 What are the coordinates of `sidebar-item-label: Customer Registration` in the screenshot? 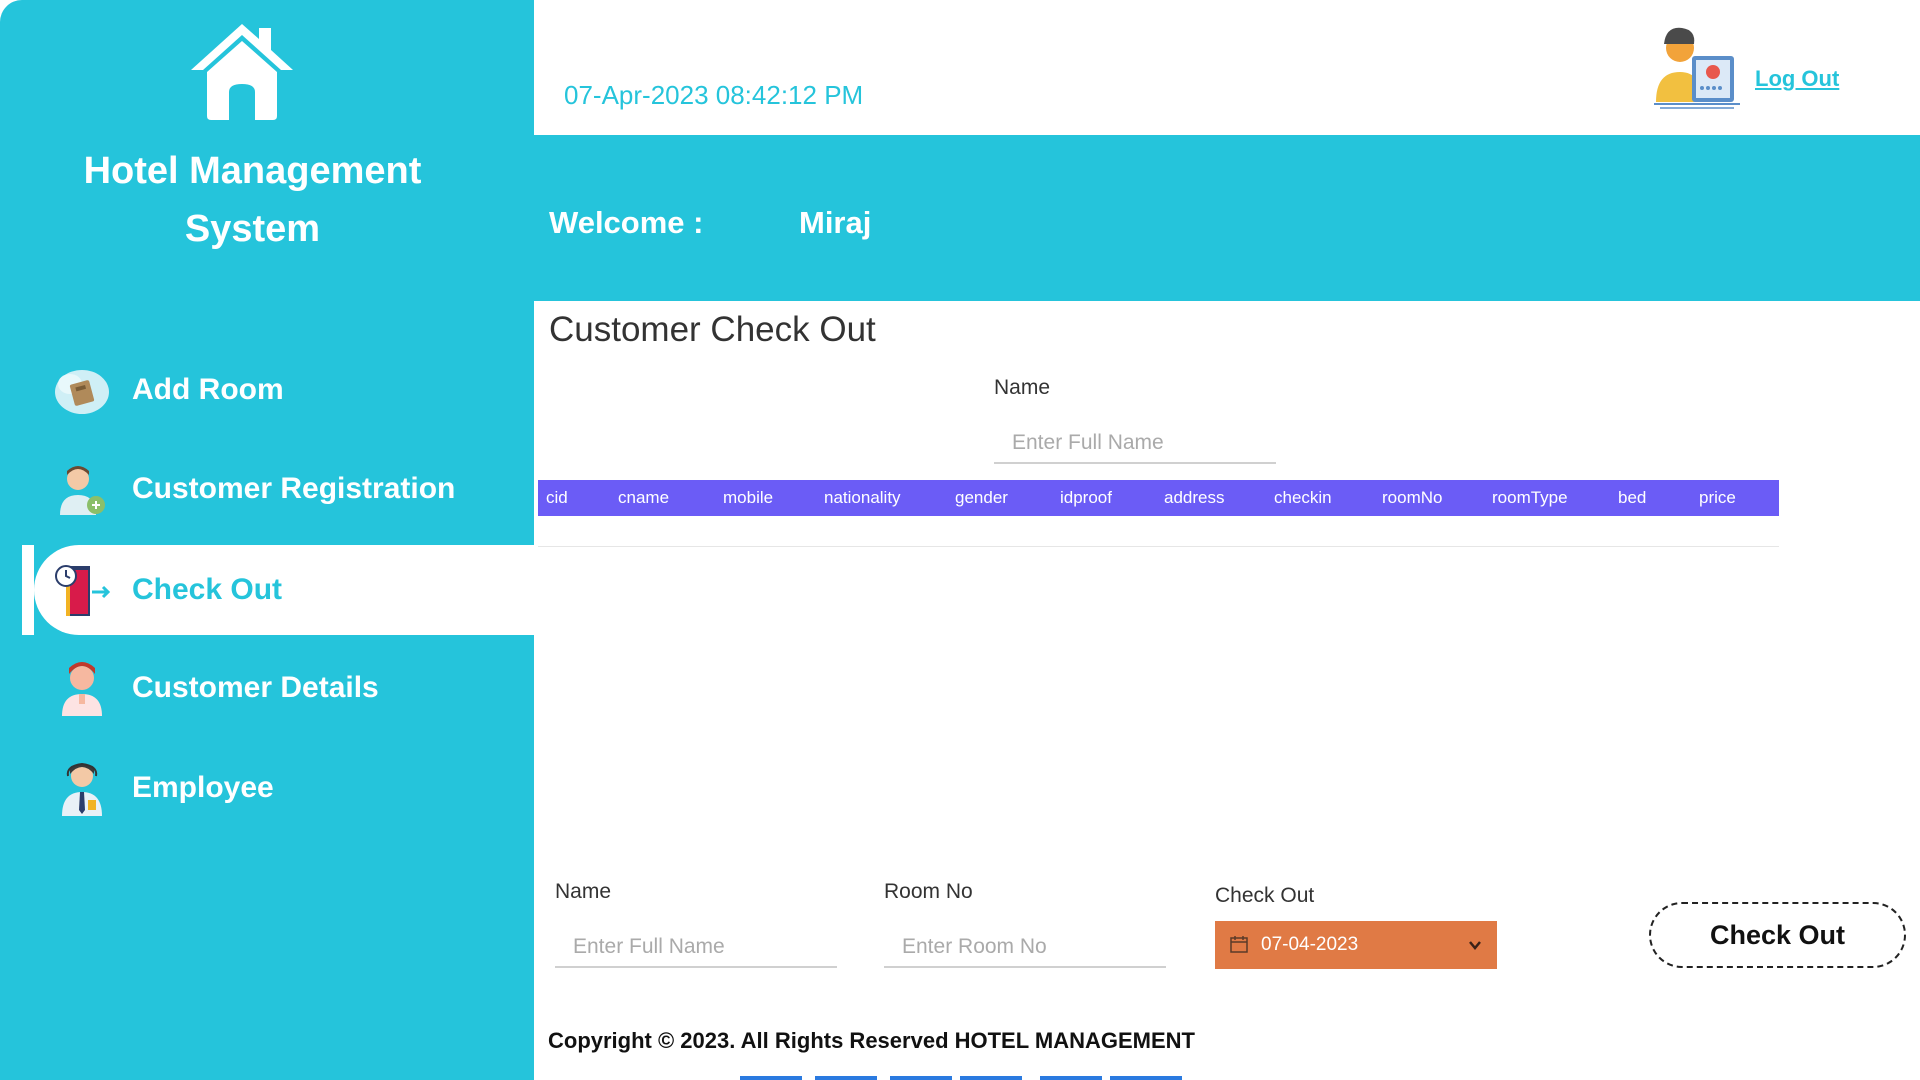 It's located at (294, 488).